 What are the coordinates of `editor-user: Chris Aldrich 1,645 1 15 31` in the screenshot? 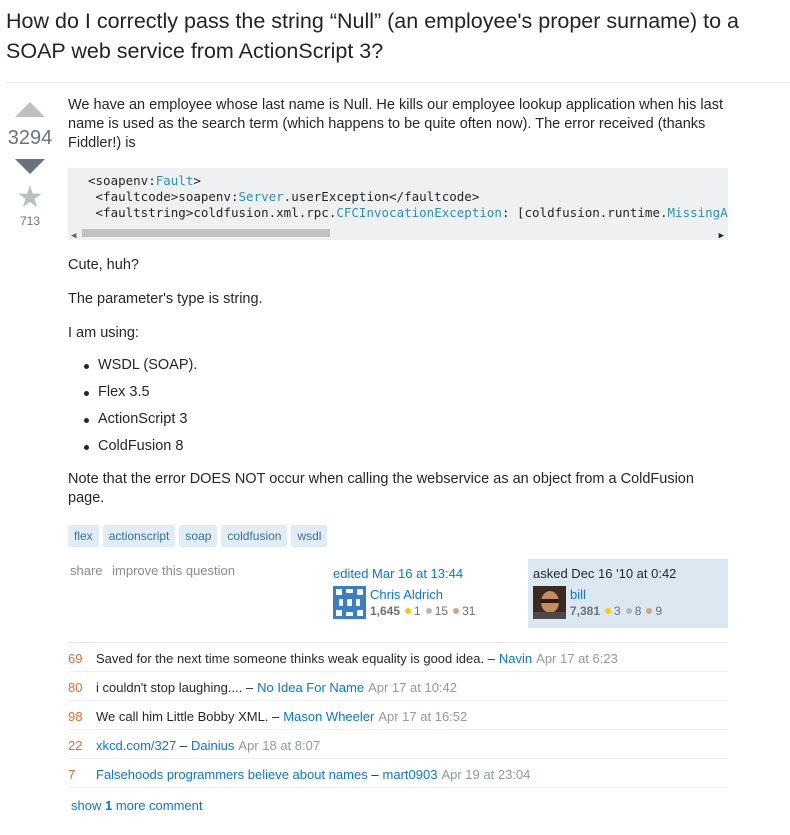 It's located at (428, 603).